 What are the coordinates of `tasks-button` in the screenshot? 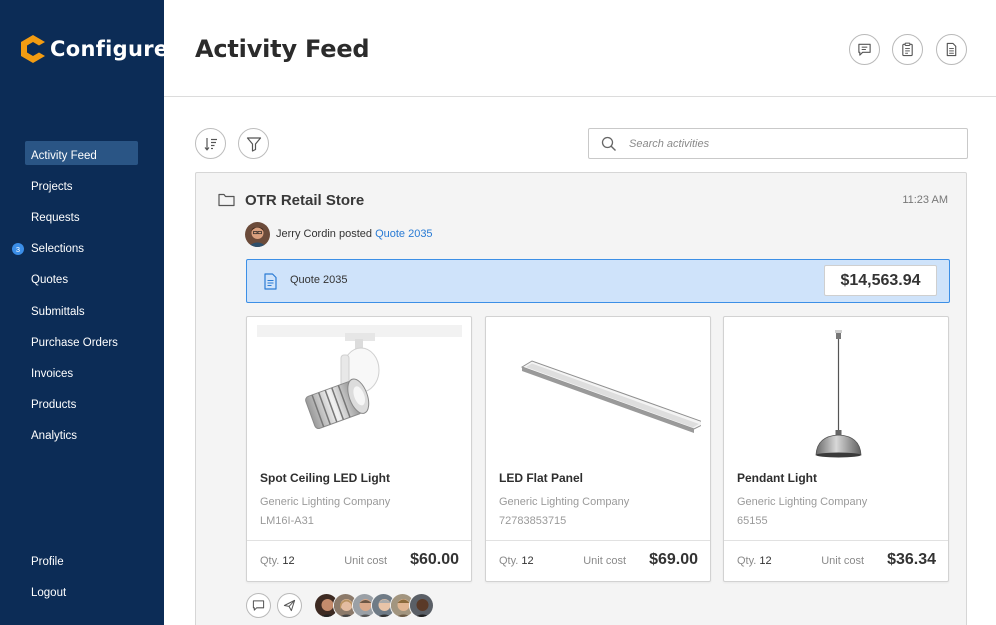 It's located at (907, 49).